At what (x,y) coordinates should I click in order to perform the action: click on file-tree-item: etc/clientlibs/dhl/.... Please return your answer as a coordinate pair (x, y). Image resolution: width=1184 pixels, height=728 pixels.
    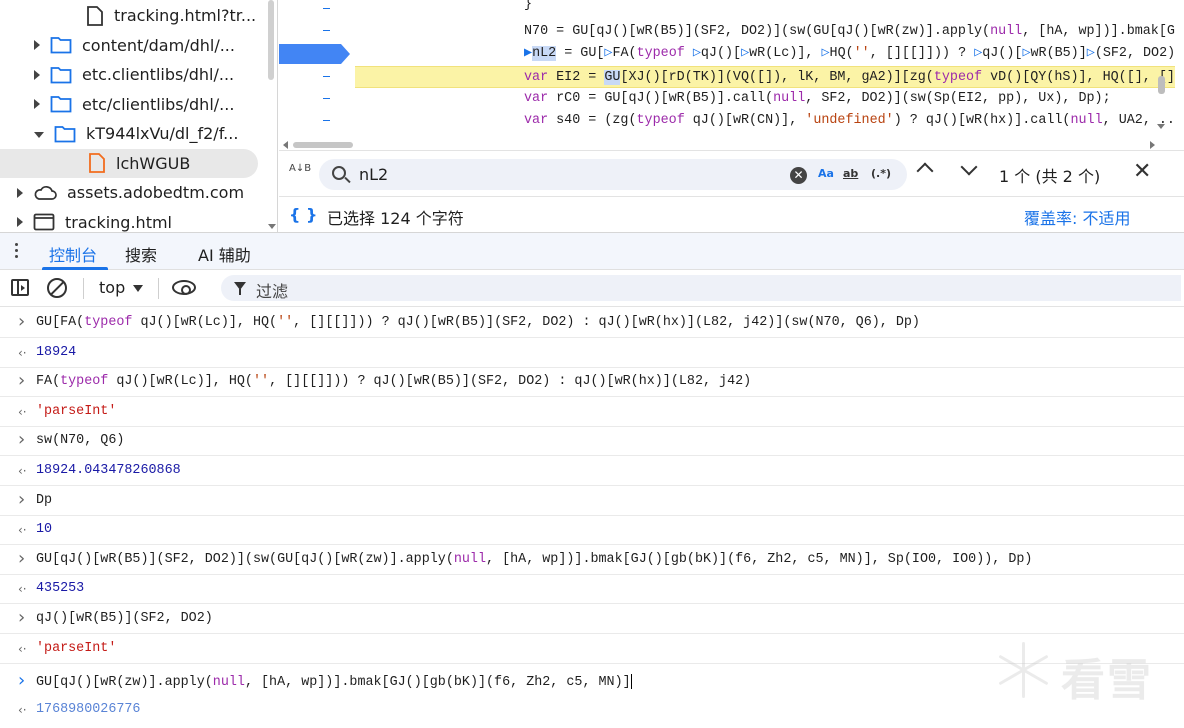
    Looking at the image, I should click on (135, 104).